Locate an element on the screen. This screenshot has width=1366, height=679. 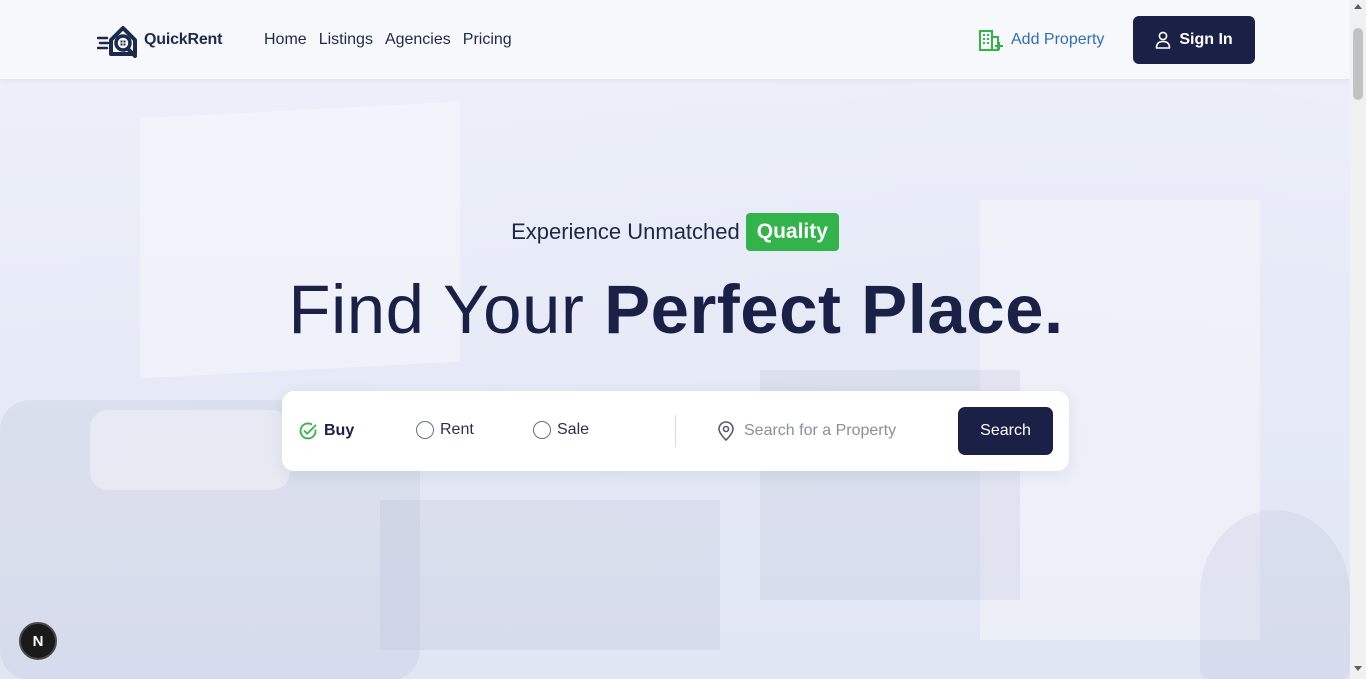
add-property-label: Add Property is located at coordinates (1058, 39).